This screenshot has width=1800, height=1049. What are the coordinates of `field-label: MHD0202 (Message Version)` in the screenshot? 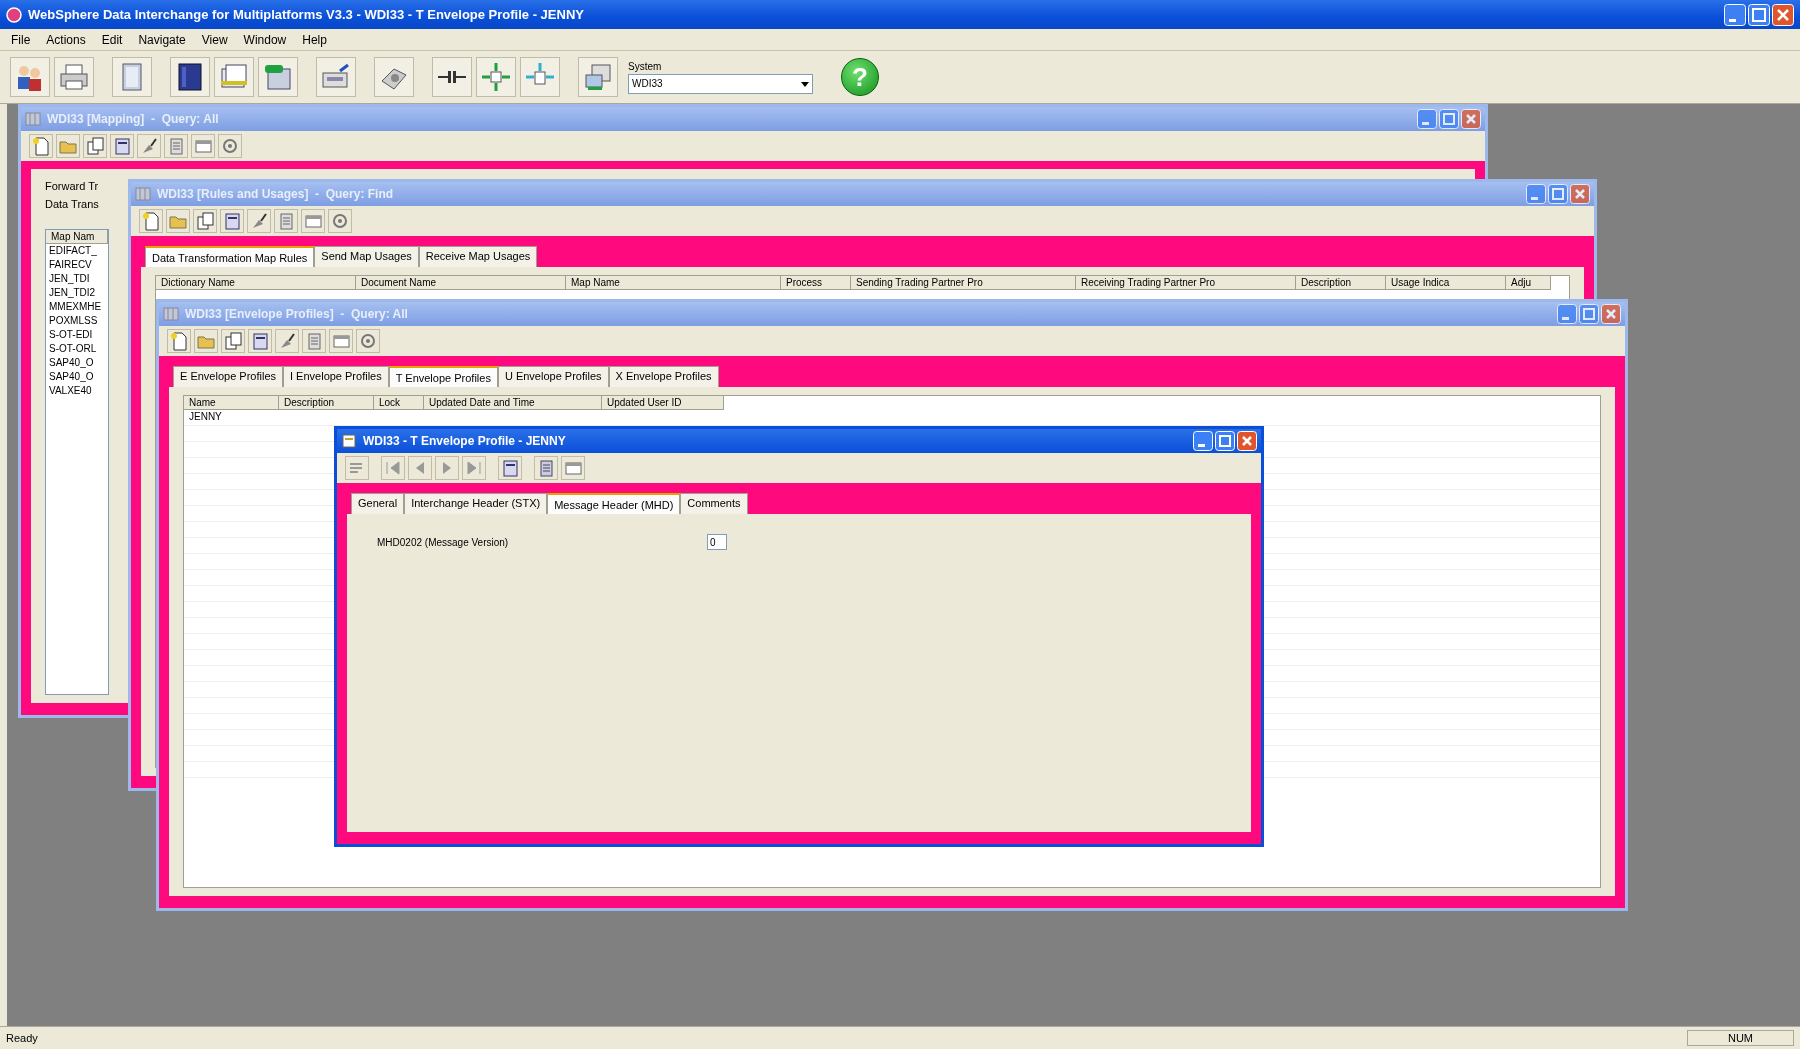 It's located at (443, 542).